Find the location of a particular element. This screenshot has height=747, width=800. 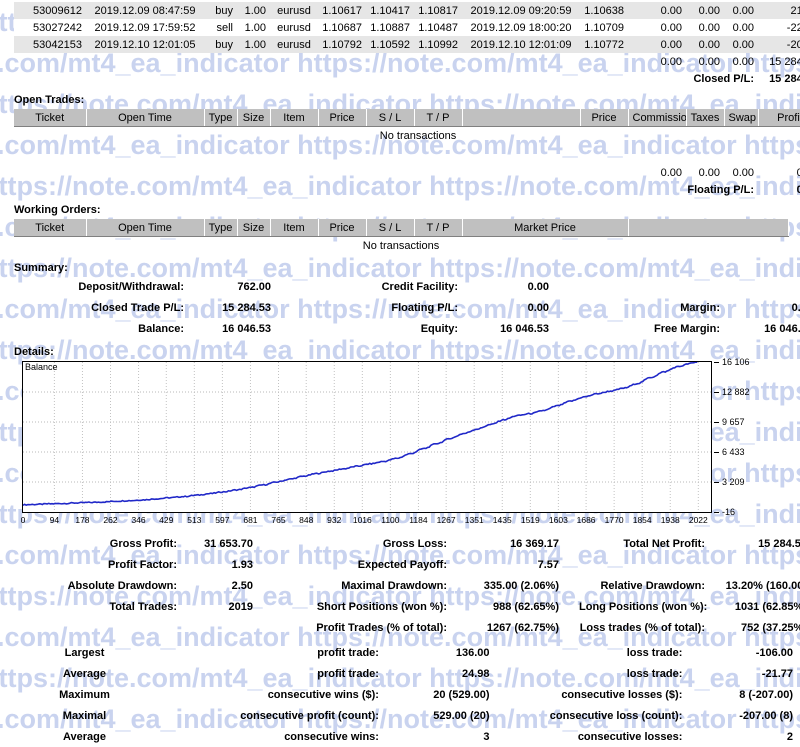

column-header-taxes: Taxes is located at coordinates (705, 118).